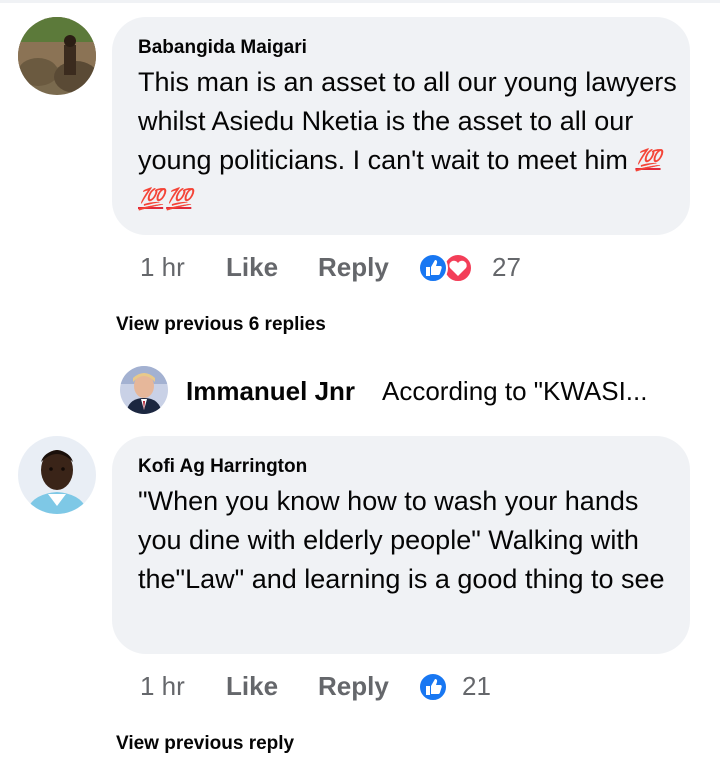  Describe the element at coordinates (270, 391) in the screenshot. I see `reply-author: Immanuel Jnr` at that location.